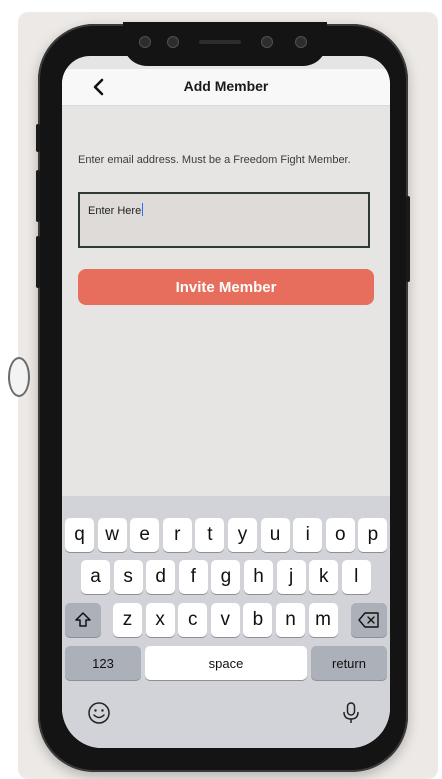 Image resolution: width=442 pixels, height=779 pixels. Describe the element at coordinates (324, 577) in the screenshot. I see `key-k: k` at that location.